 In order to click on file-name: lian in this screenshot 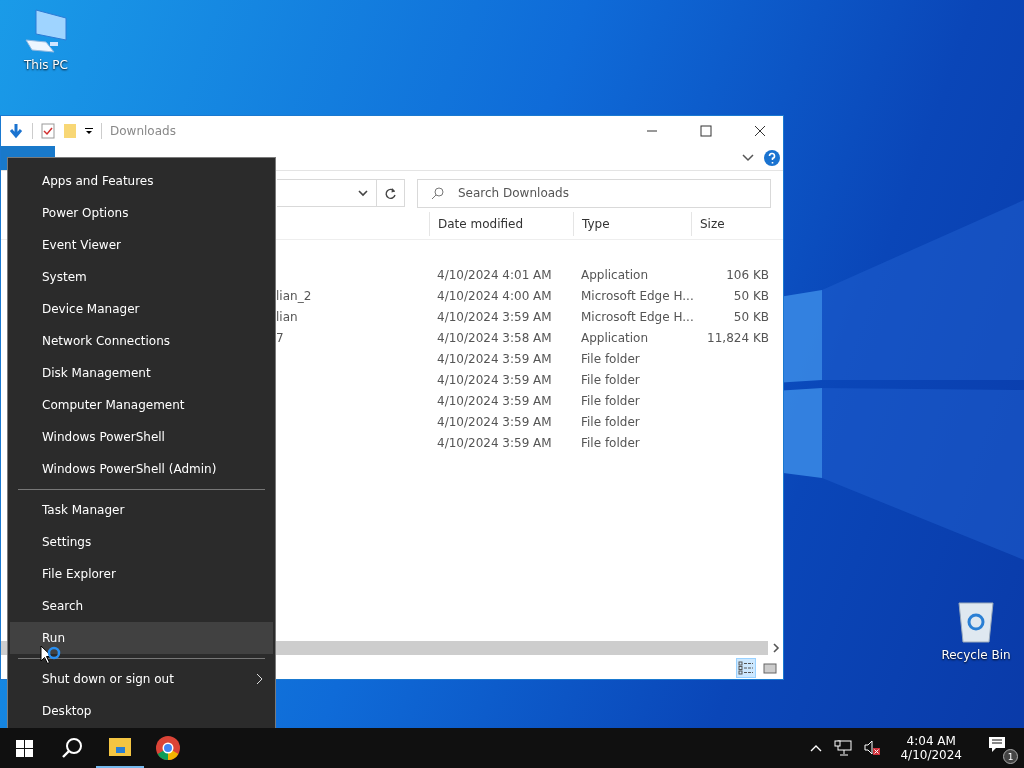, I will do `click(287, 316)`.